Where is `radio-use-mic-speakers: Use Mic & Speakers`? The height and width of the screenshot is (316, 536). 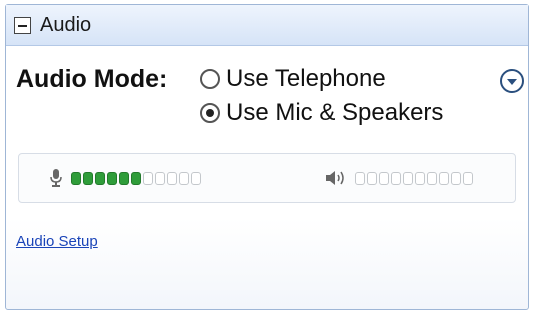
radio-use-mic-speakers: Use Mic & Speakers is located at coordinates (321, 113).